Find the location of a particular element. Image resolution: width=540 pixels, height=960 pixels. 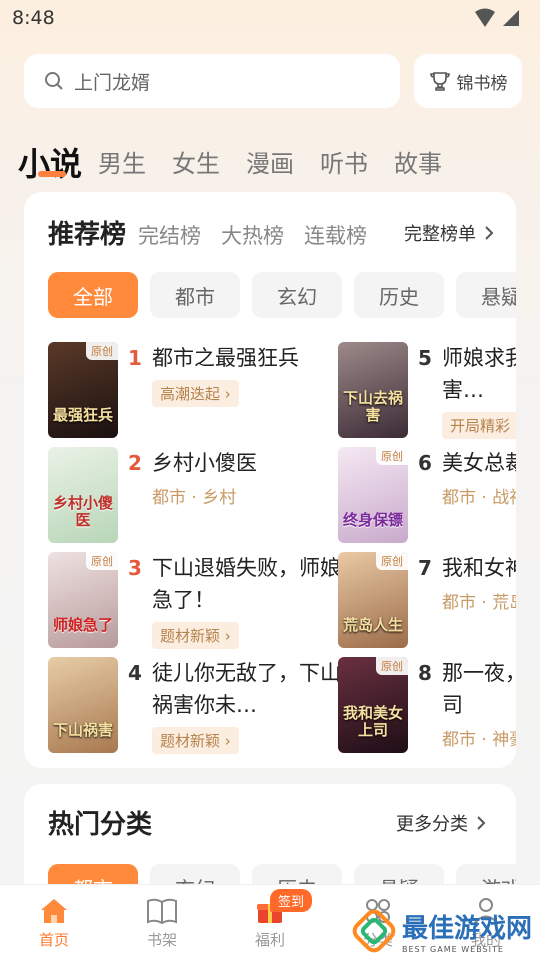

book-meta: 都市 · 乡村 is located at coordinates (194, 498).